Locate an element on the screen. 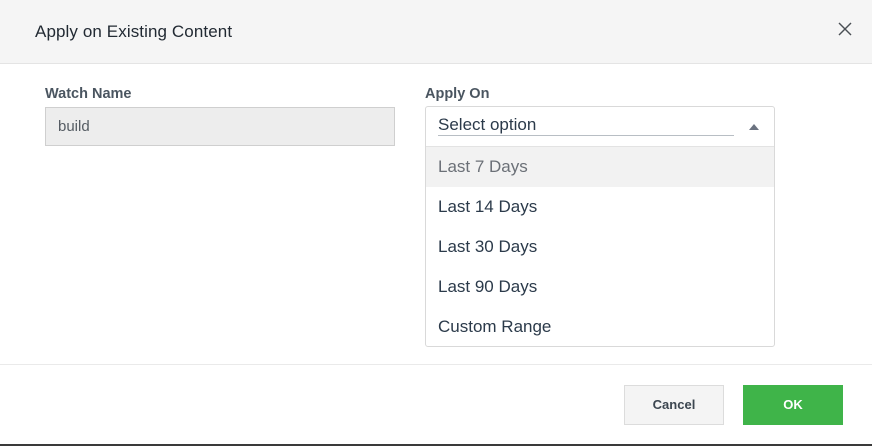 The height and width of the screenshot is (446, 872). caret-up-icon is located at coordinates (754, 127).